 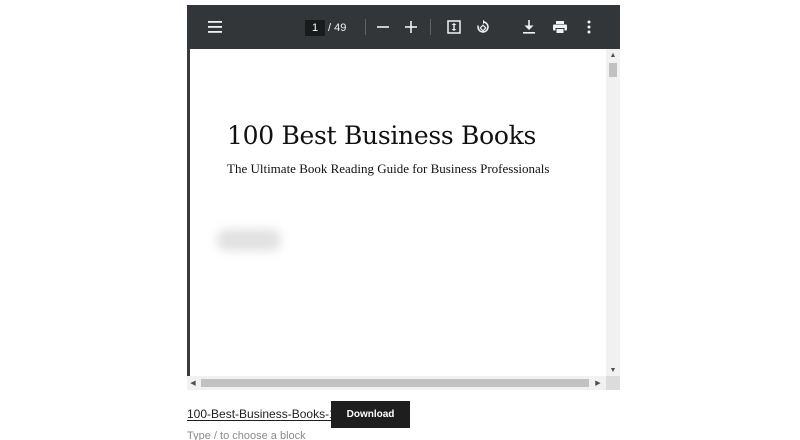 What do you see at coordinates (383, 27) in the screenshot?
I see `minus-icon` at bounding box center [383, 27].